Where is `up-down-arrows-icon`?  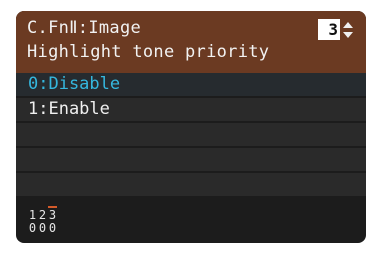
up-down-arrows-icon is located at coordinates (348, 30).